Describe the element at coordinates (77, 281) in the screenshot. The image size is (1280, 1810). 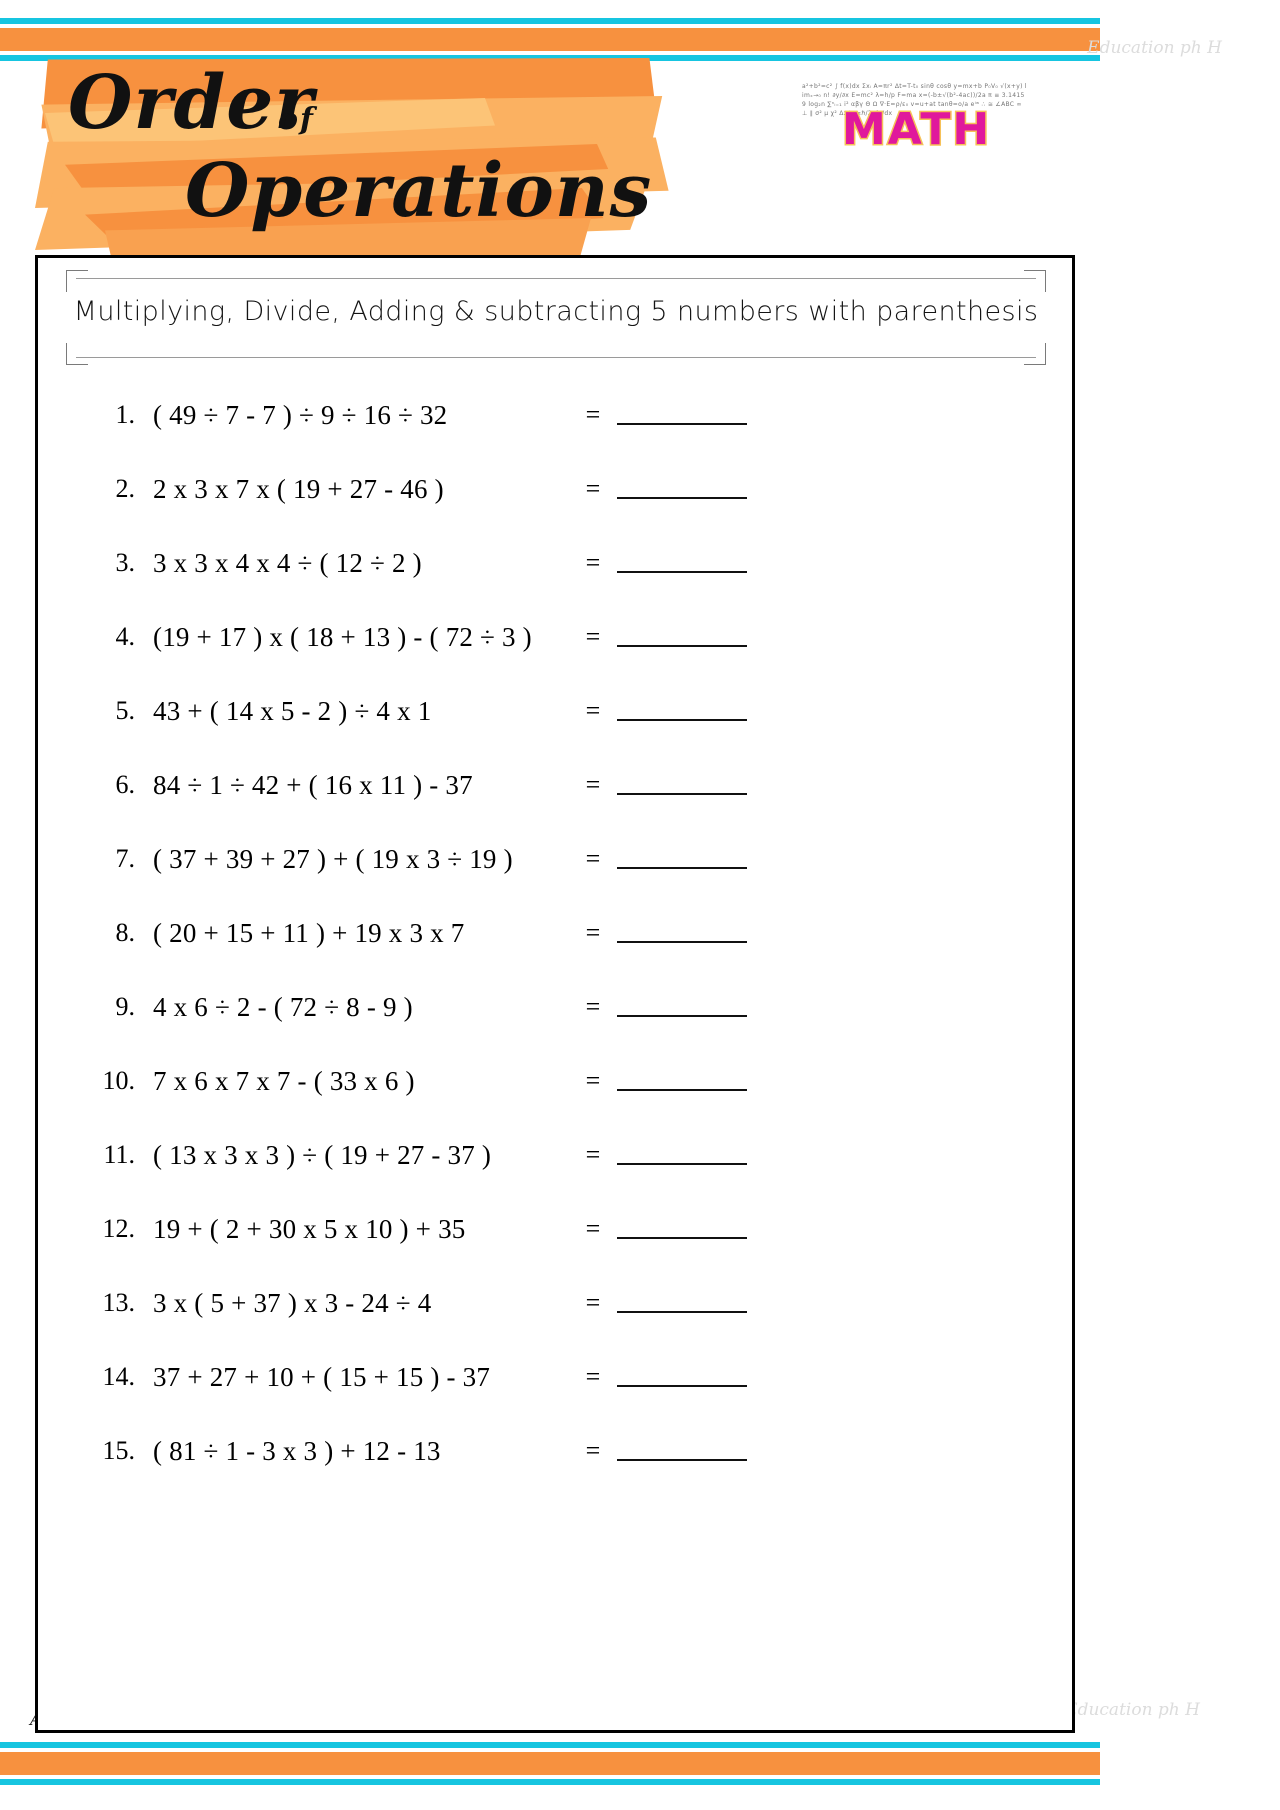
I see `corner-bracket-top-left` at that location.